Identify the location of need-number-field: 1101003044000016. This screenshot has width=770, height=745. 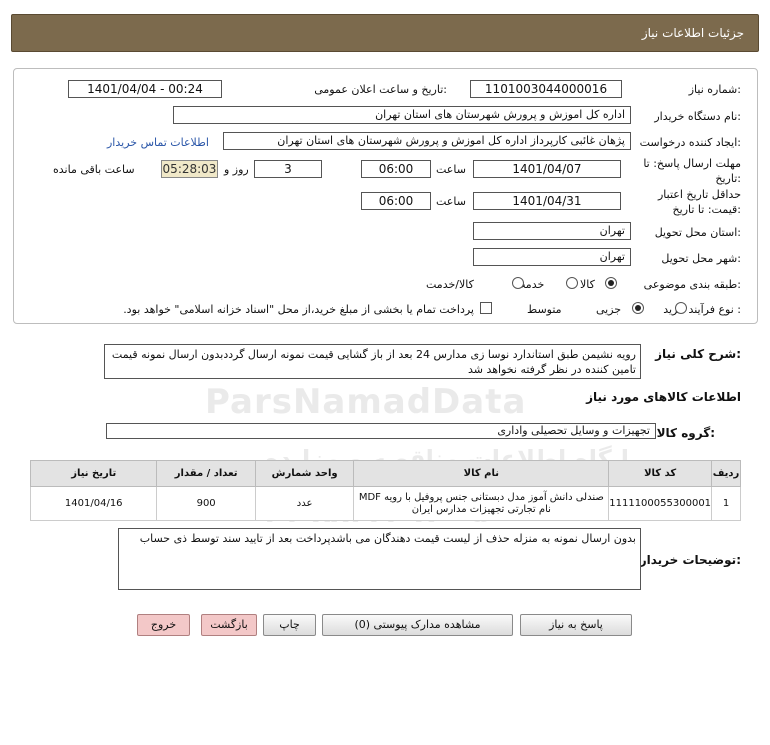
(546, 89).